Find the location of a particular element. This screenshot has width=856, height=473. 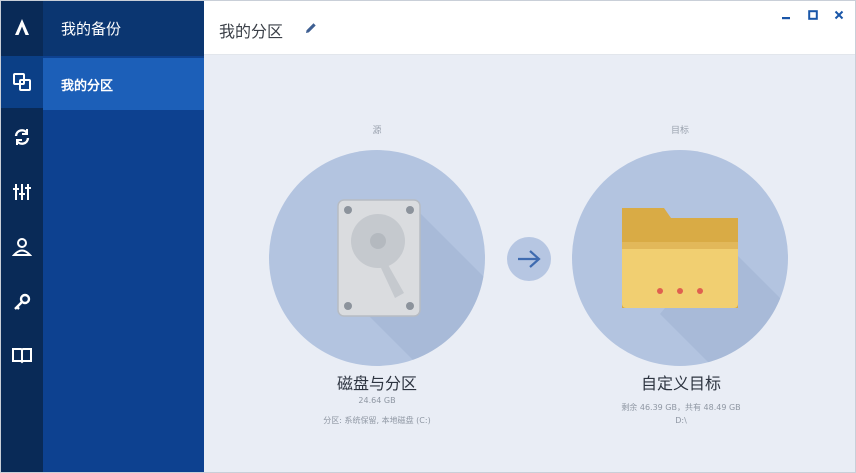

arrow-right-icon is located at coordinates (529, 259).